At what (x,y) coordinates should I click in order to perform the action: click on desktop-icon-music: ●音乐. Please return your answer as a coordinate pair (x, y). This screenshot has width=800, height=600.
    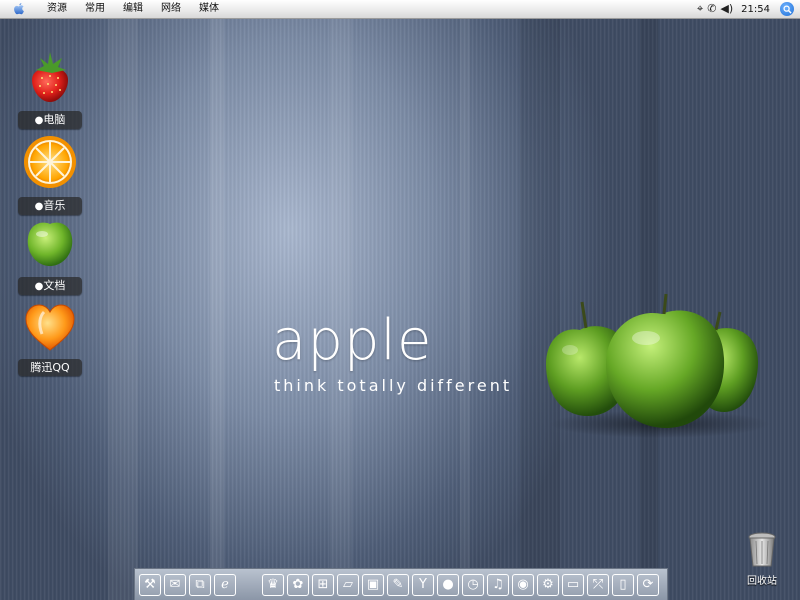
    Looking at the image, I should click on (50, 174).